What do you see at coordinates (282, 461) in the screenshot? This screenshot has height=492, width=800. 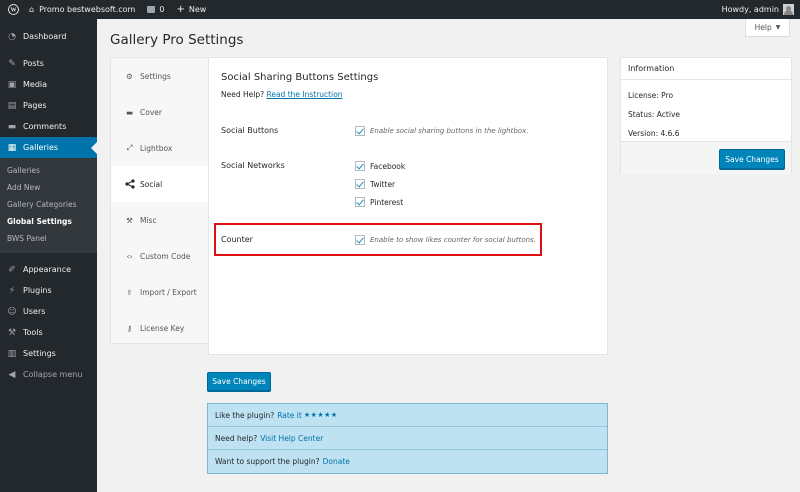 I see `donate-notice: Want to support the plugin? Donate` at bounding box center [282, 461].